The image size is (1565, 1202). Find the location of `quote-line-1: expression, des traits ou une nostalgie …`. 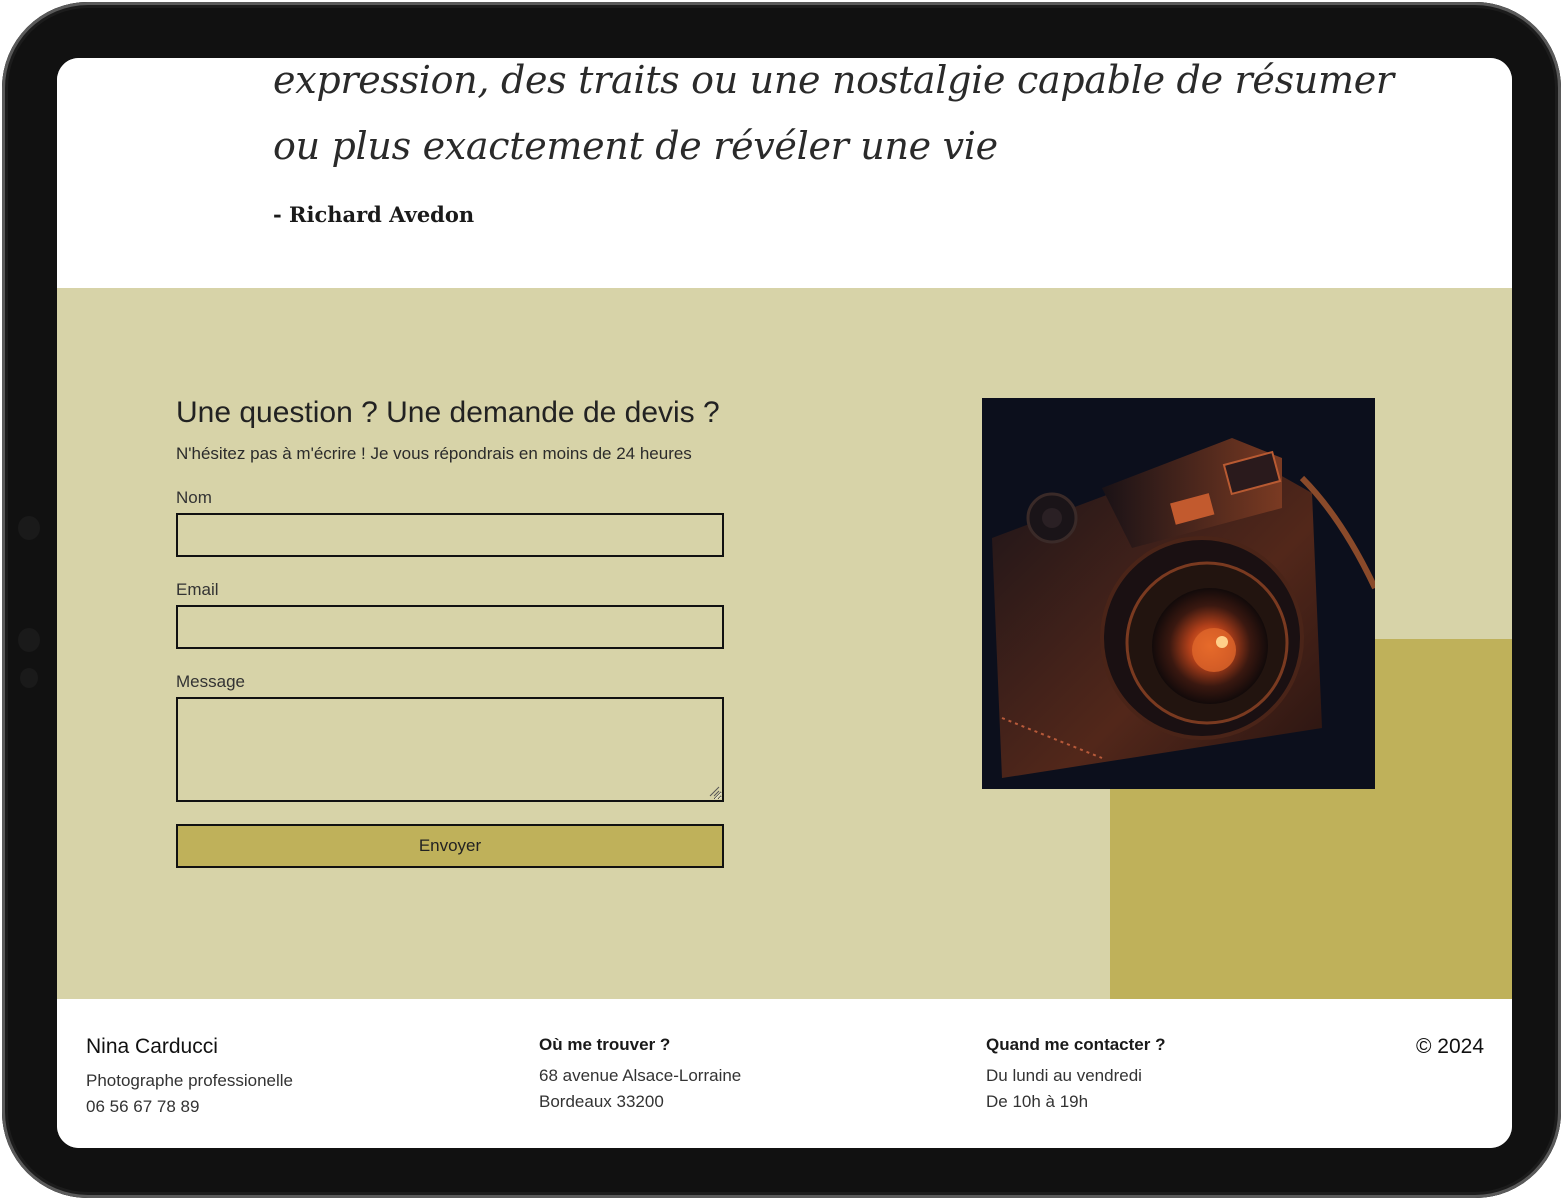

quote-line-1: expression, des traits ou une nostalgie … is located at coordinates (833, 80).